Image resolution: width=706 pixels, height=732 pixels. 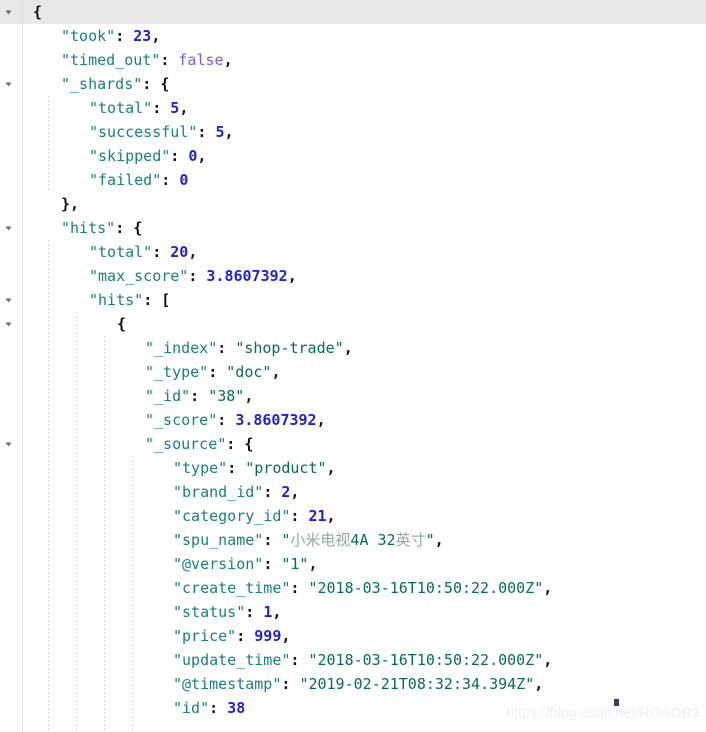 I want to click on code-line: "hits": {, so click(x=364, y=228).